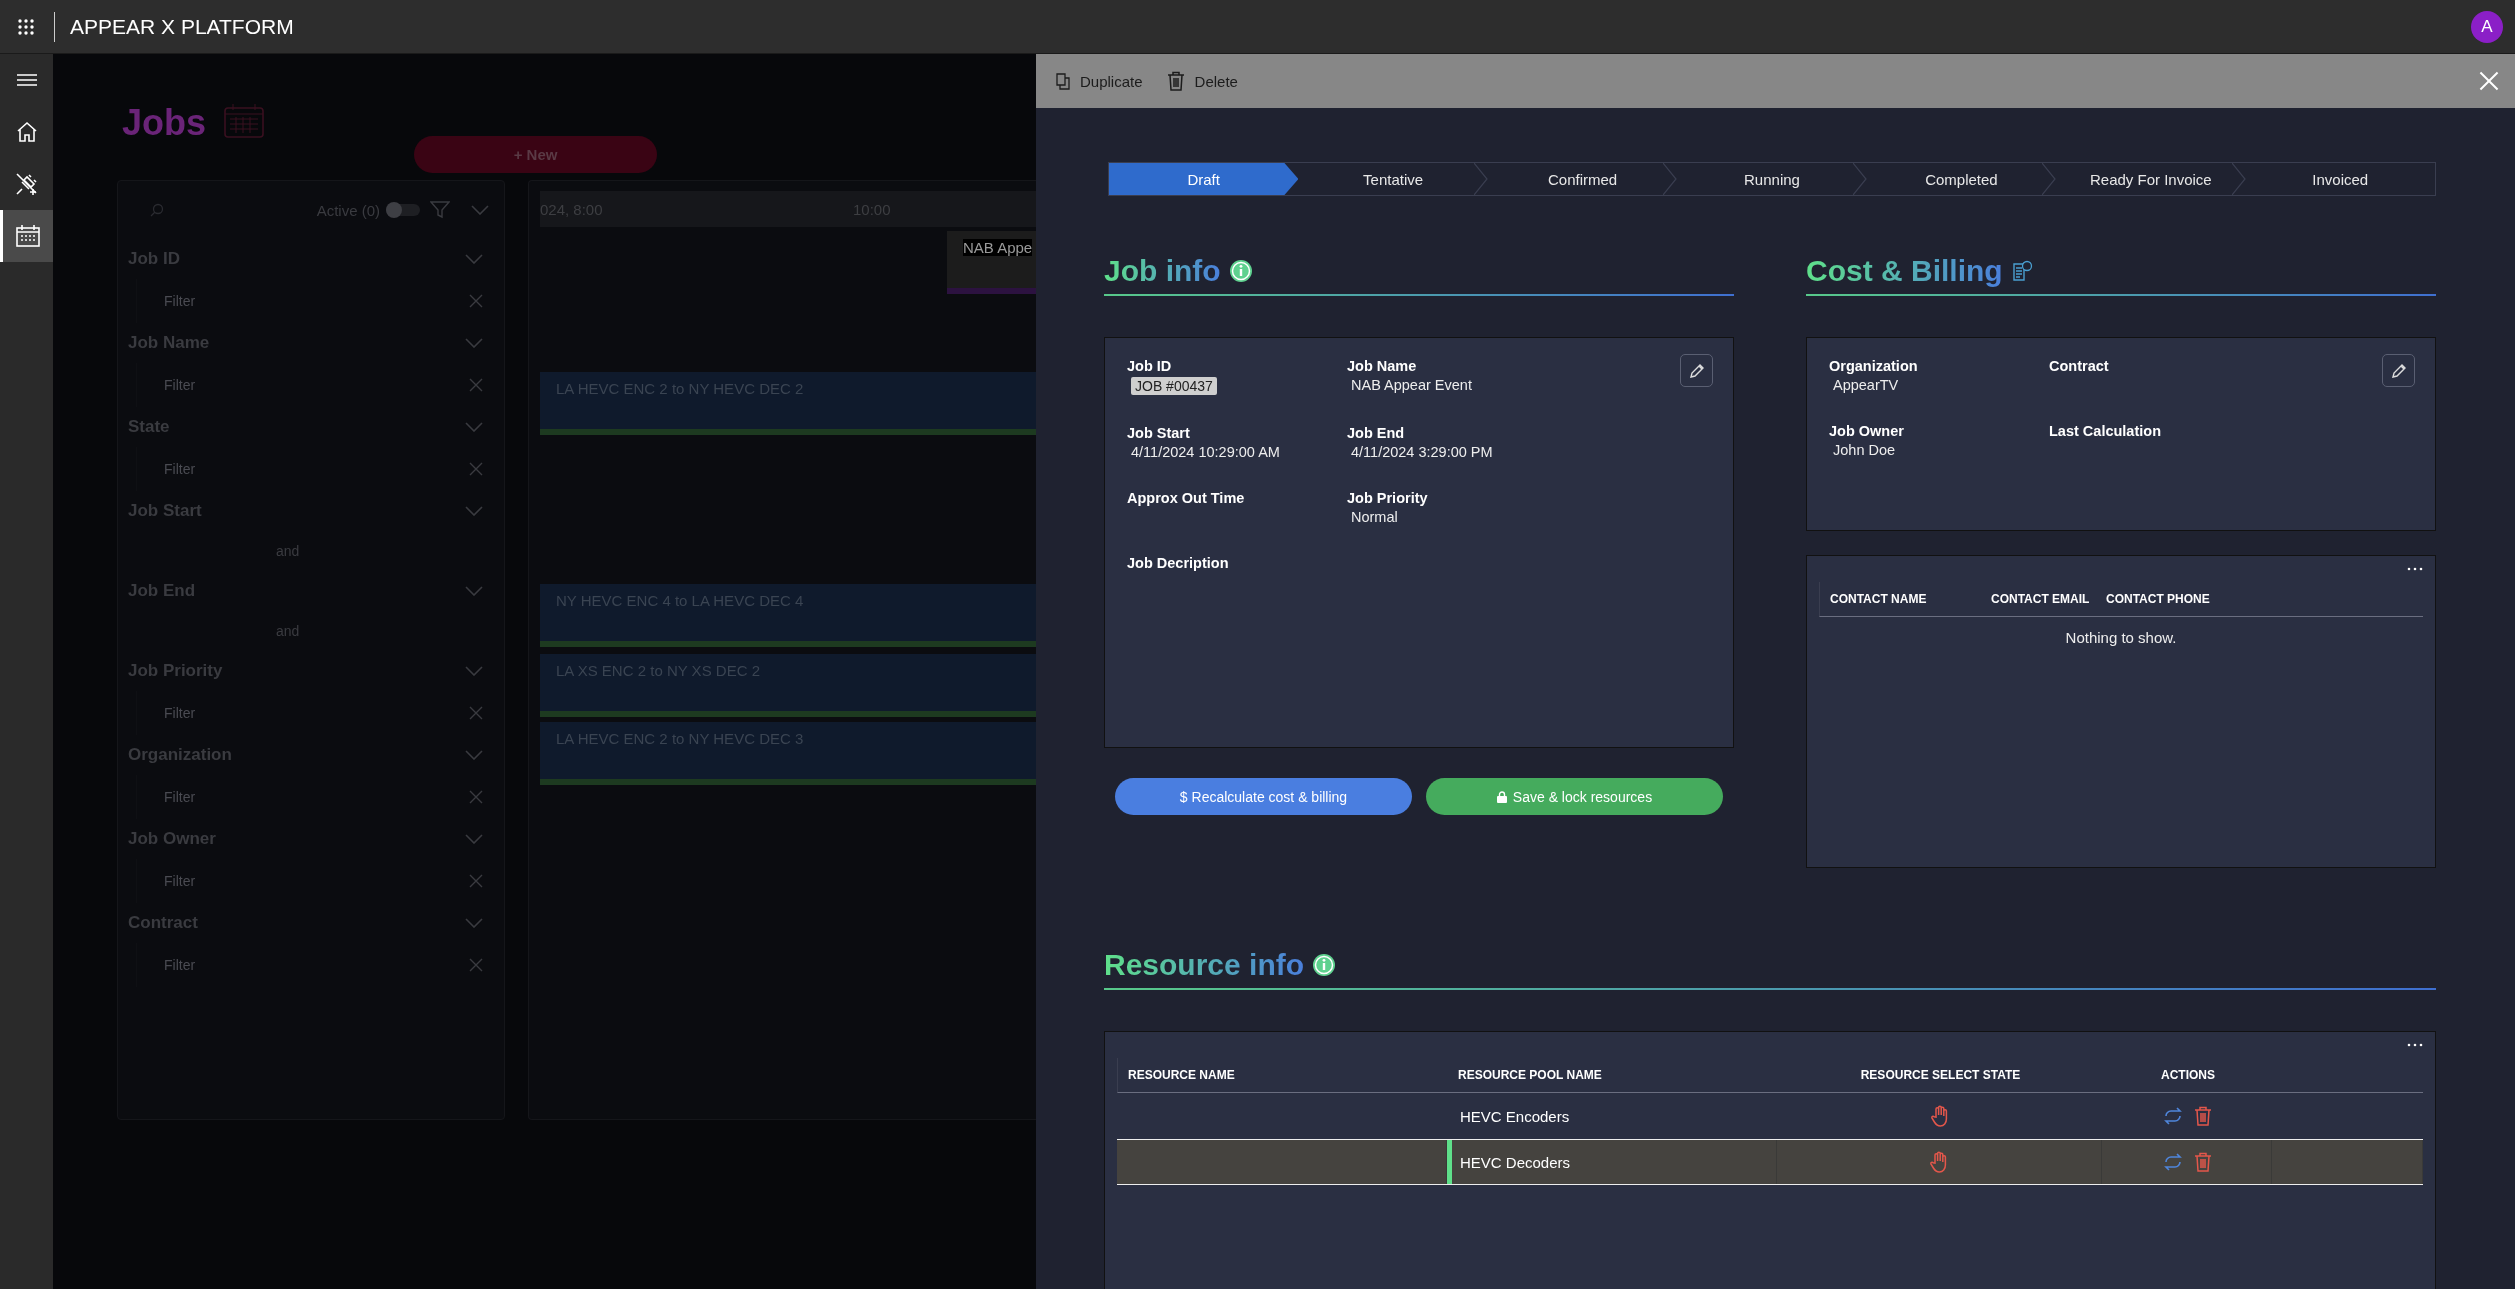 The width and height of the screenshot is (2515, 1289). I want to click on field-label: Job ID, so click(1149, 366).